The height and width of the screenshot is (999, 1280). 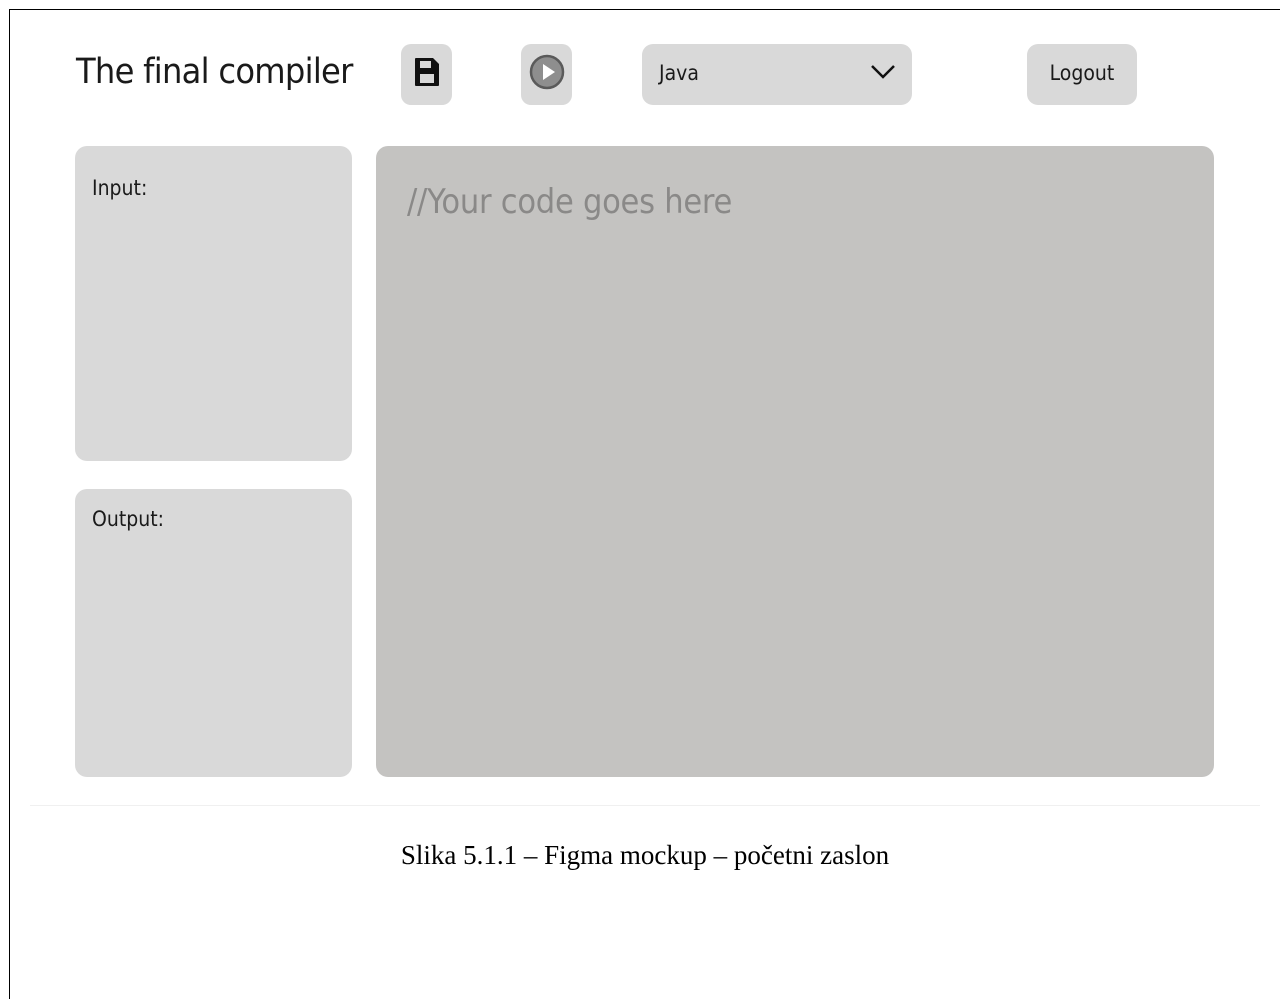 I want to click on code-placeholder: //Your code goes here, so click(x=570, y=202).